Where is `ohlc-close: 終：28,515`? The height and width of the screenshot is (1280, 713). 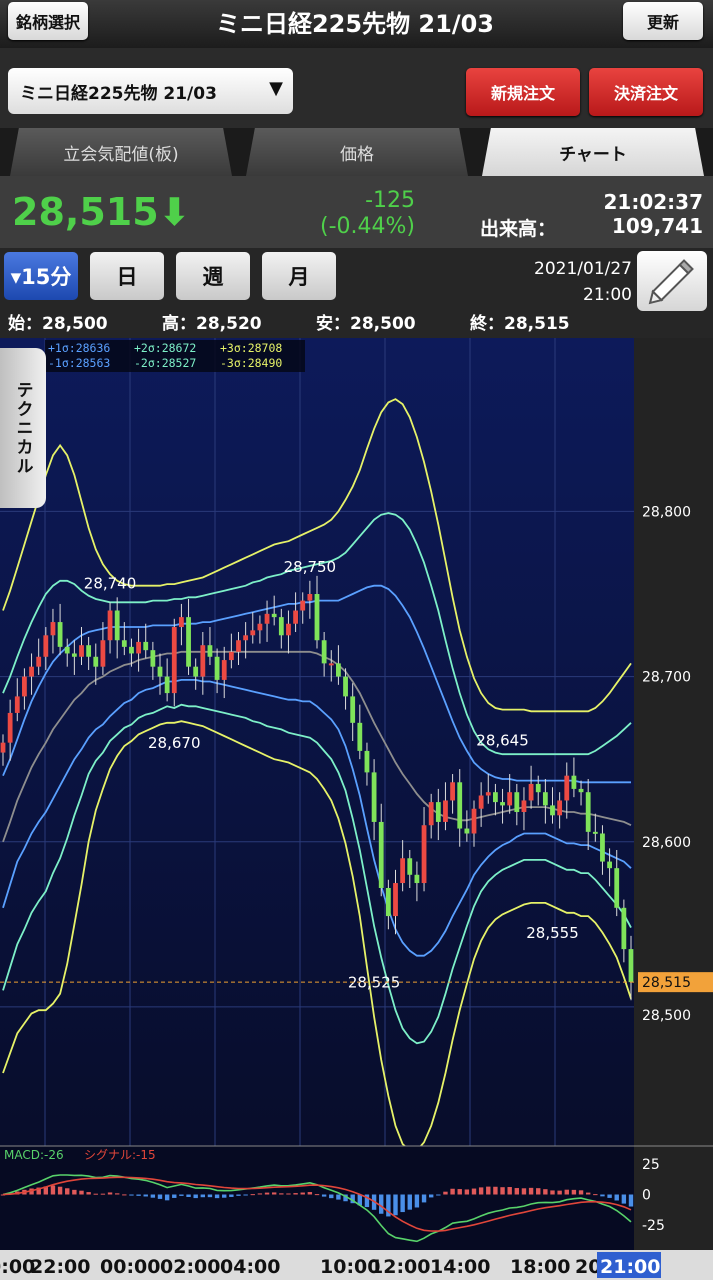
ohlc-close: 終：28,515 is located at coordinates (520, 324).